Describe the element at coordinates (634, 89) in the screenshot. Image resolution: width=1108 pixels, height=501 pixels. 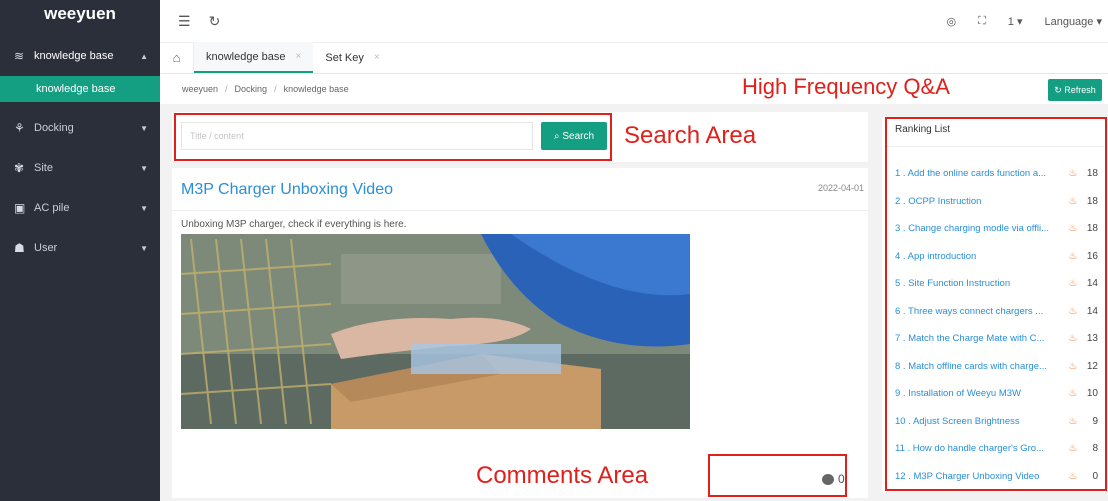
I see `breadcrumb: weeyuen / Docking / knowledge base` at that location.